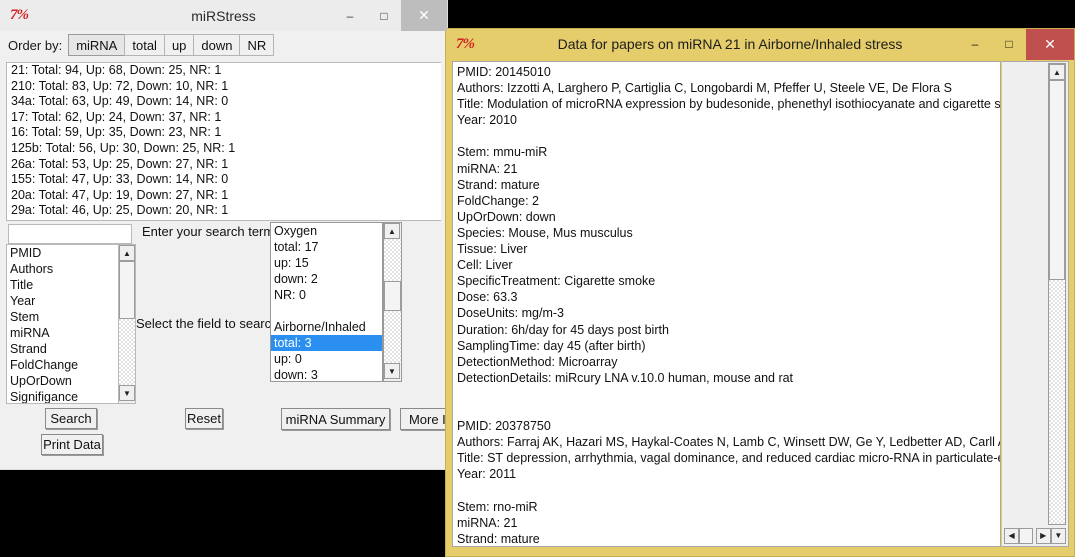  I want to click on text-line: Dose: 63.3, so click(487, 297).